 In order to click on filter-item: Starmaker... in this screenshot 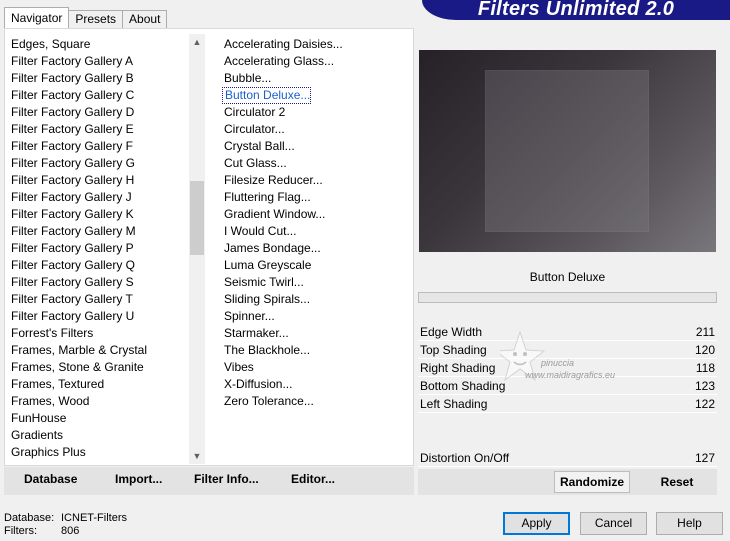, I will do `click(255, 333)`.